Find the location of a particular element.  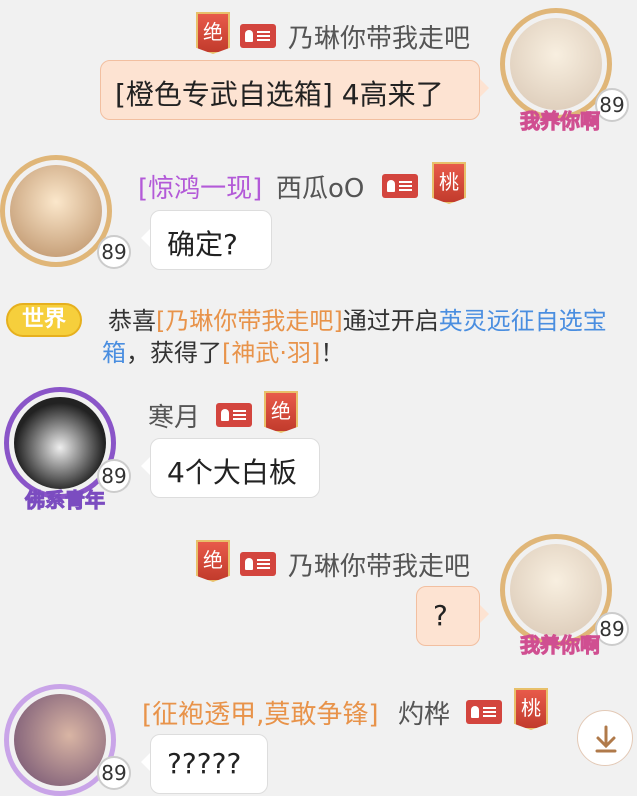

arrow-down-icon is located at coordinates (606, 739).